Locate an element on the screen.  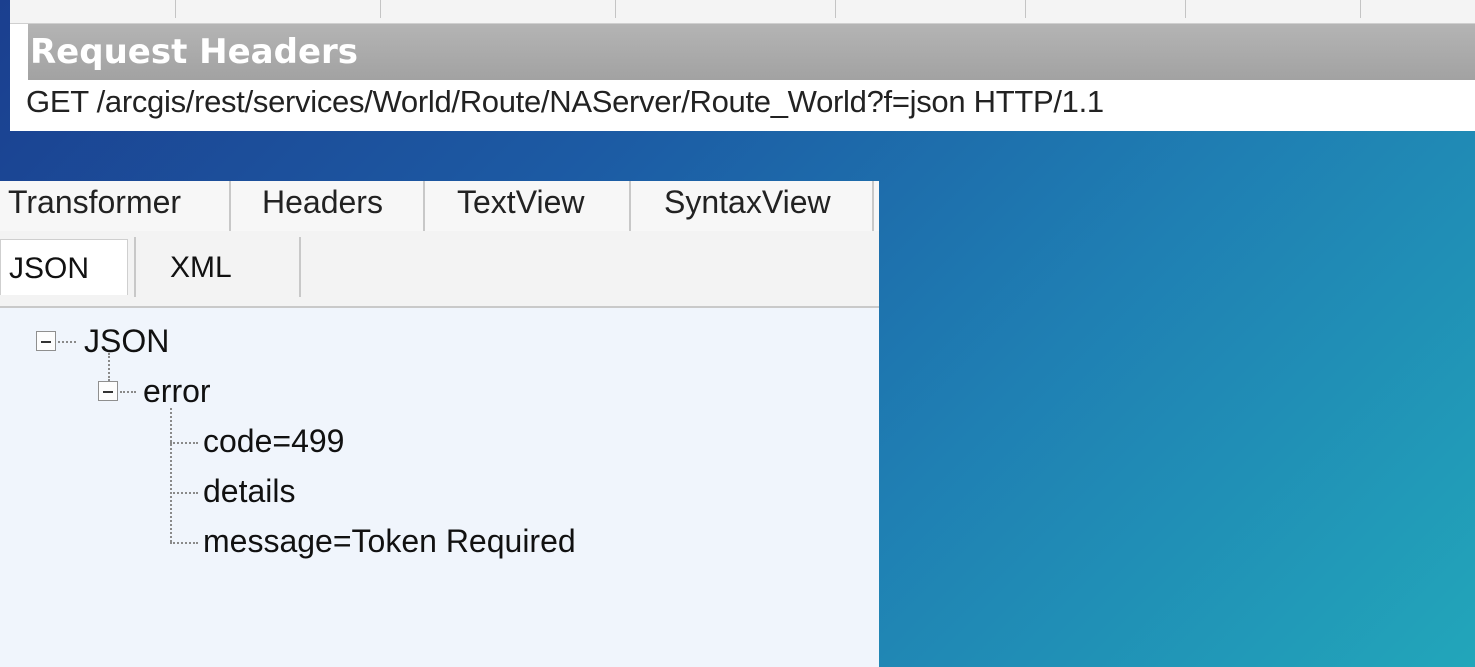
tab-syntaxview: SyntaxView is located at coordinates (747, 206).